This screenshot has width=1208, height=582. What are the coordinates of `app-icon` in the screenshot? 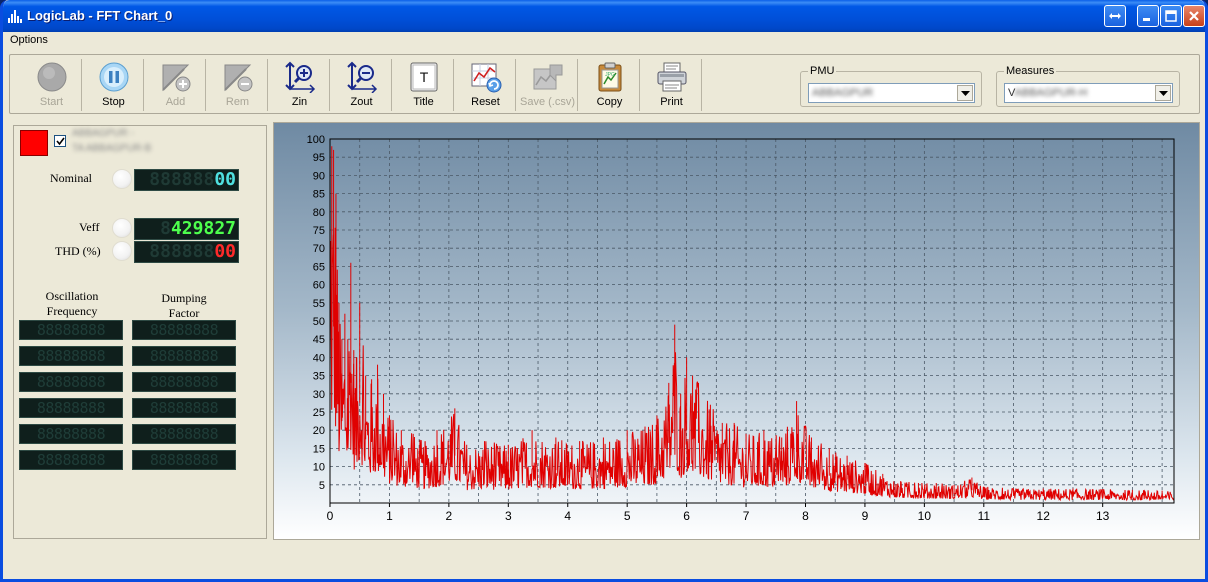 It's located at (15, 16).